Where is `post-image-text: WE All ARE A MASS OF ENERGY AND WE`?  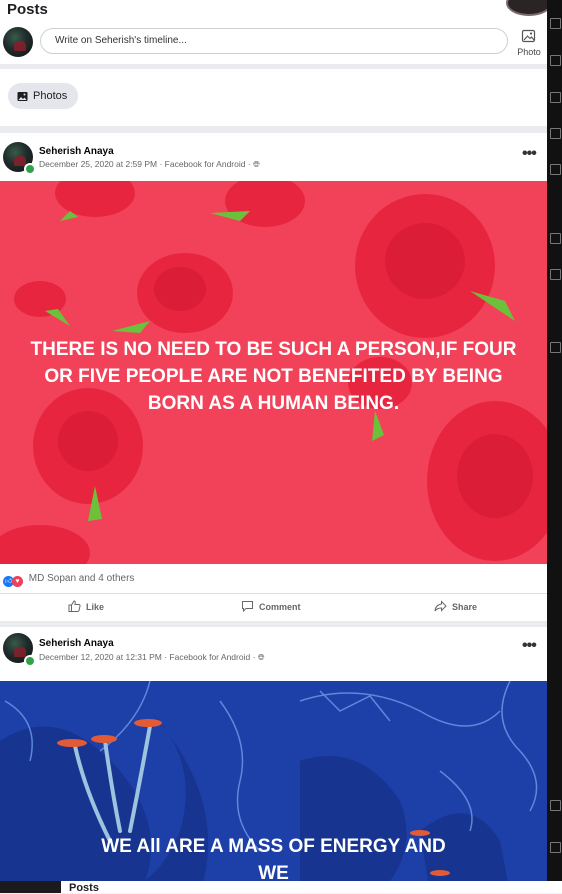
post-image-text: WE All ARE A MASS OF ENERGY AND WE is located at coordinates (273, 860).